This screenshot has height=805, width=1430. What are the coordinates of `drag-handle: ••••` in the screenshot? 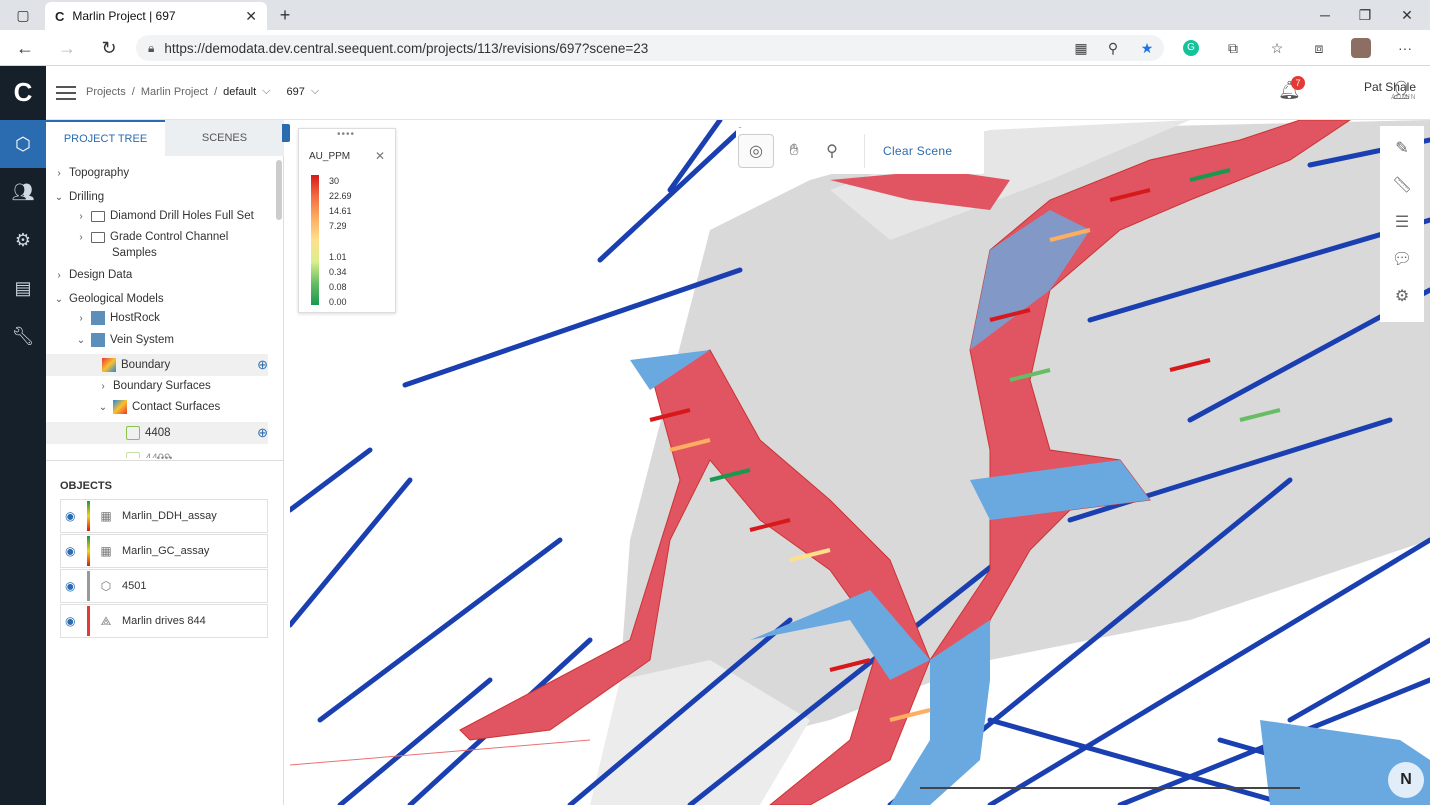 It's located at (346, 134).